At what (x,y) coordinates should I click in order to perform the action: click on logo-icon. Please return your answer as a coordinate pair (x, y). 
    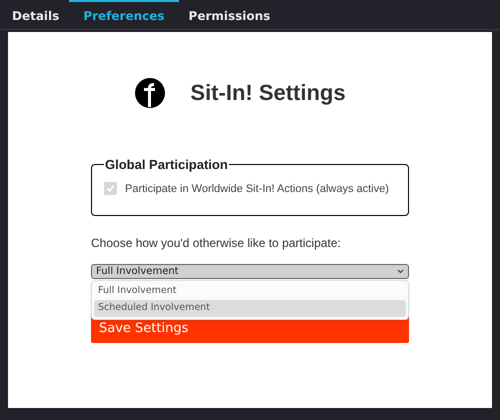
    Looking at the image, I should click on (150, 92).